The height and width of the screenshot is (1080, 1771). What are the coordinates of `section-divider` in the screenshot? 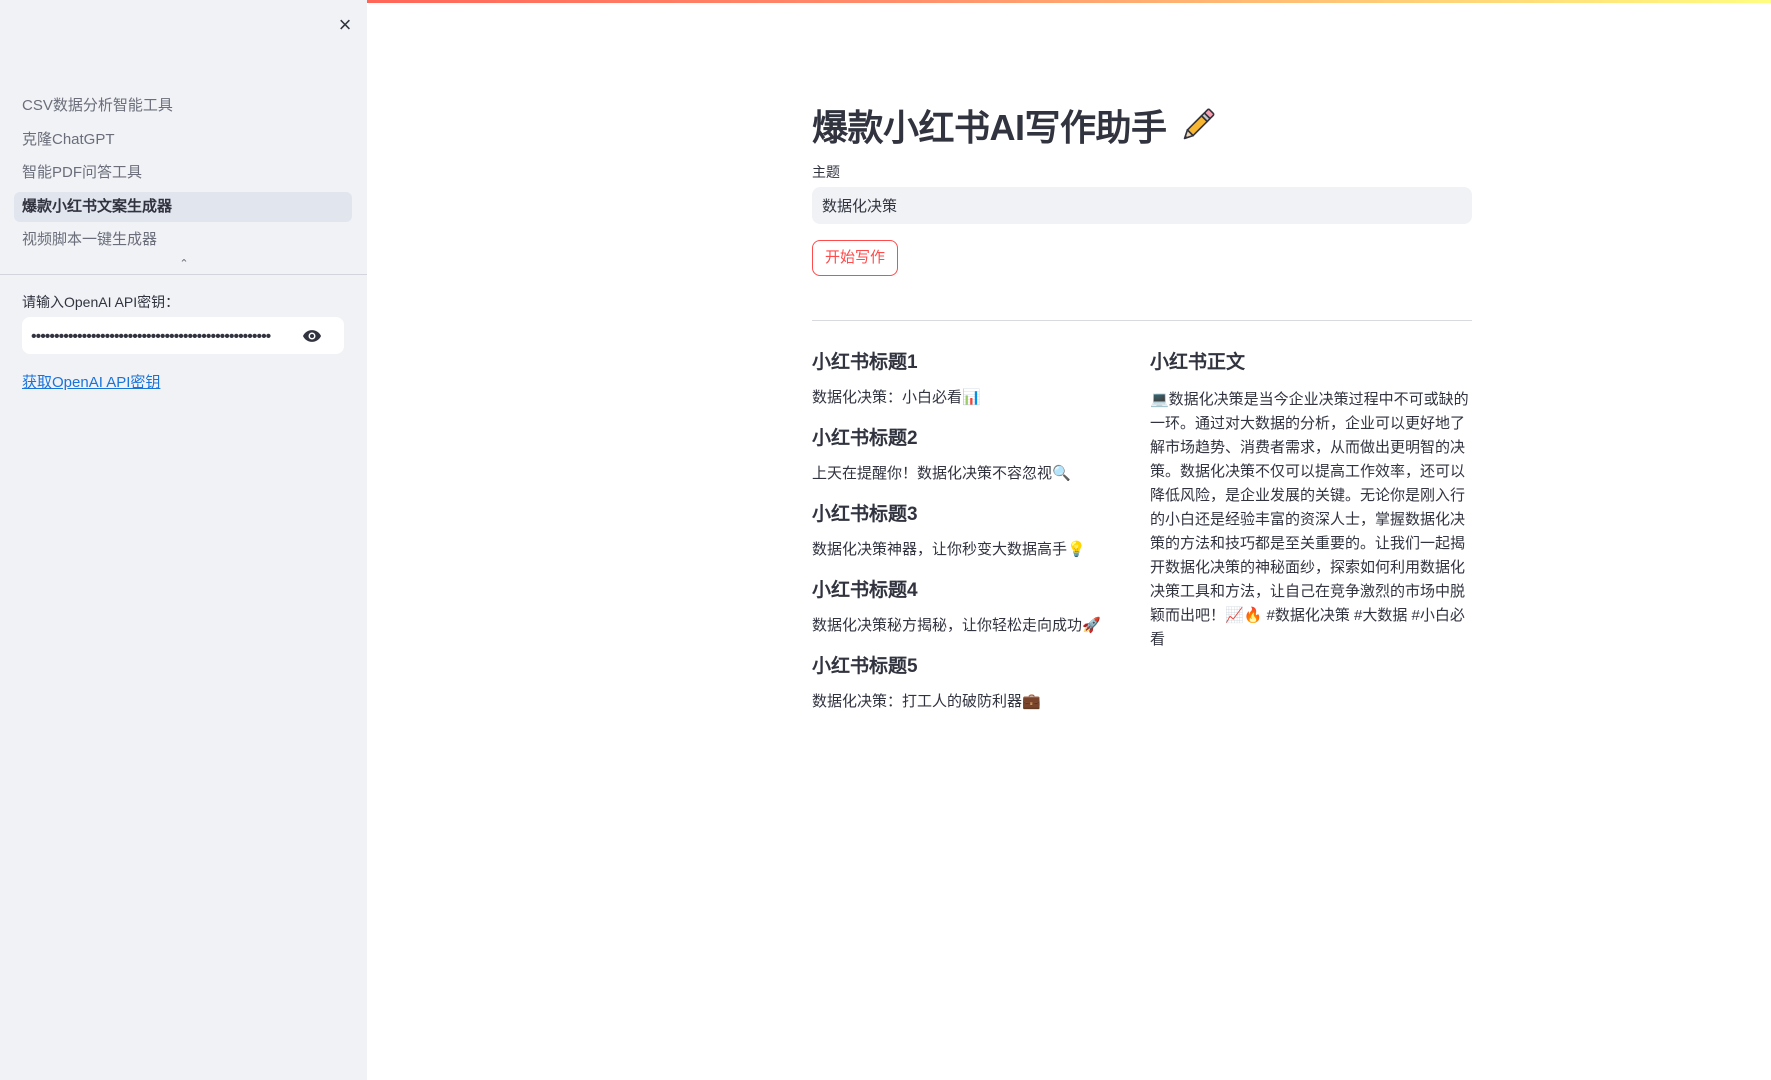 It's located at (1142, 320).